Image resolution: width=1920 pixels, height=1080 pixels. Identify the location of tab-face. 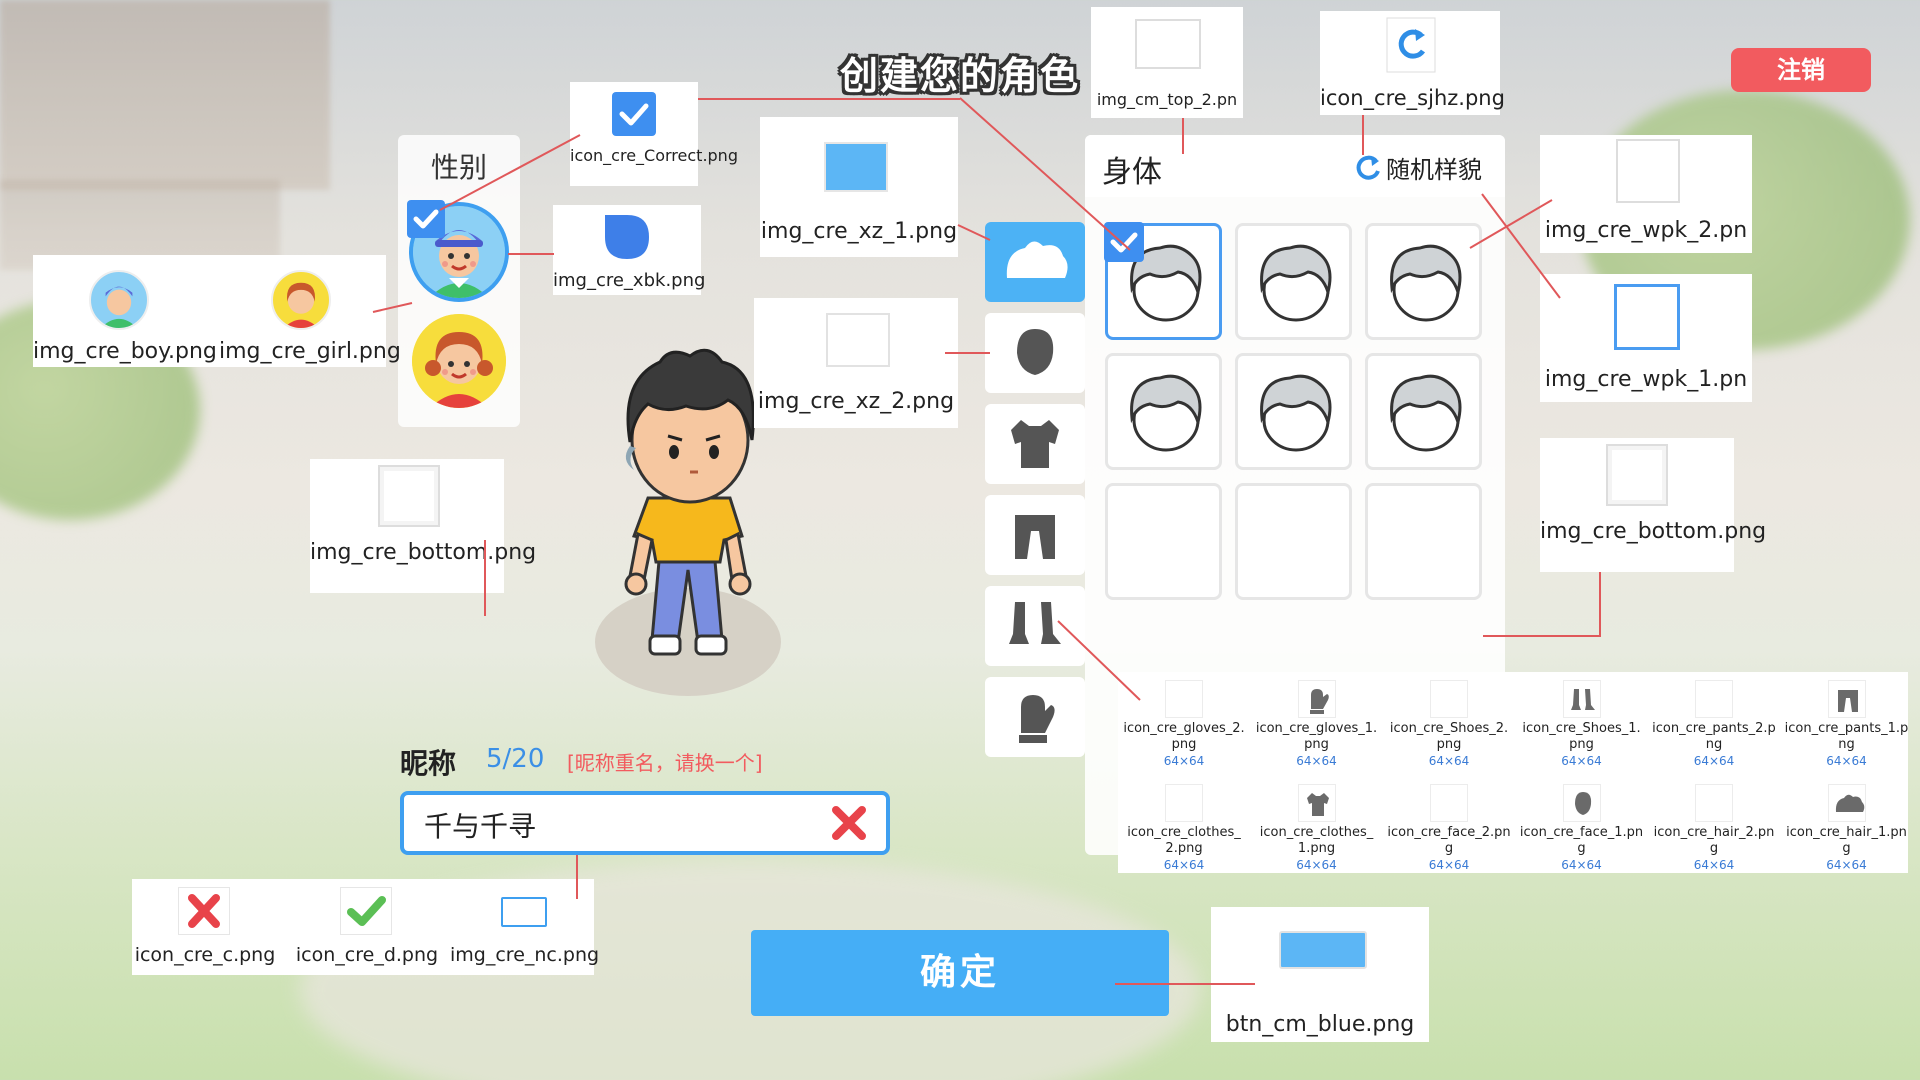
(1035, 353).